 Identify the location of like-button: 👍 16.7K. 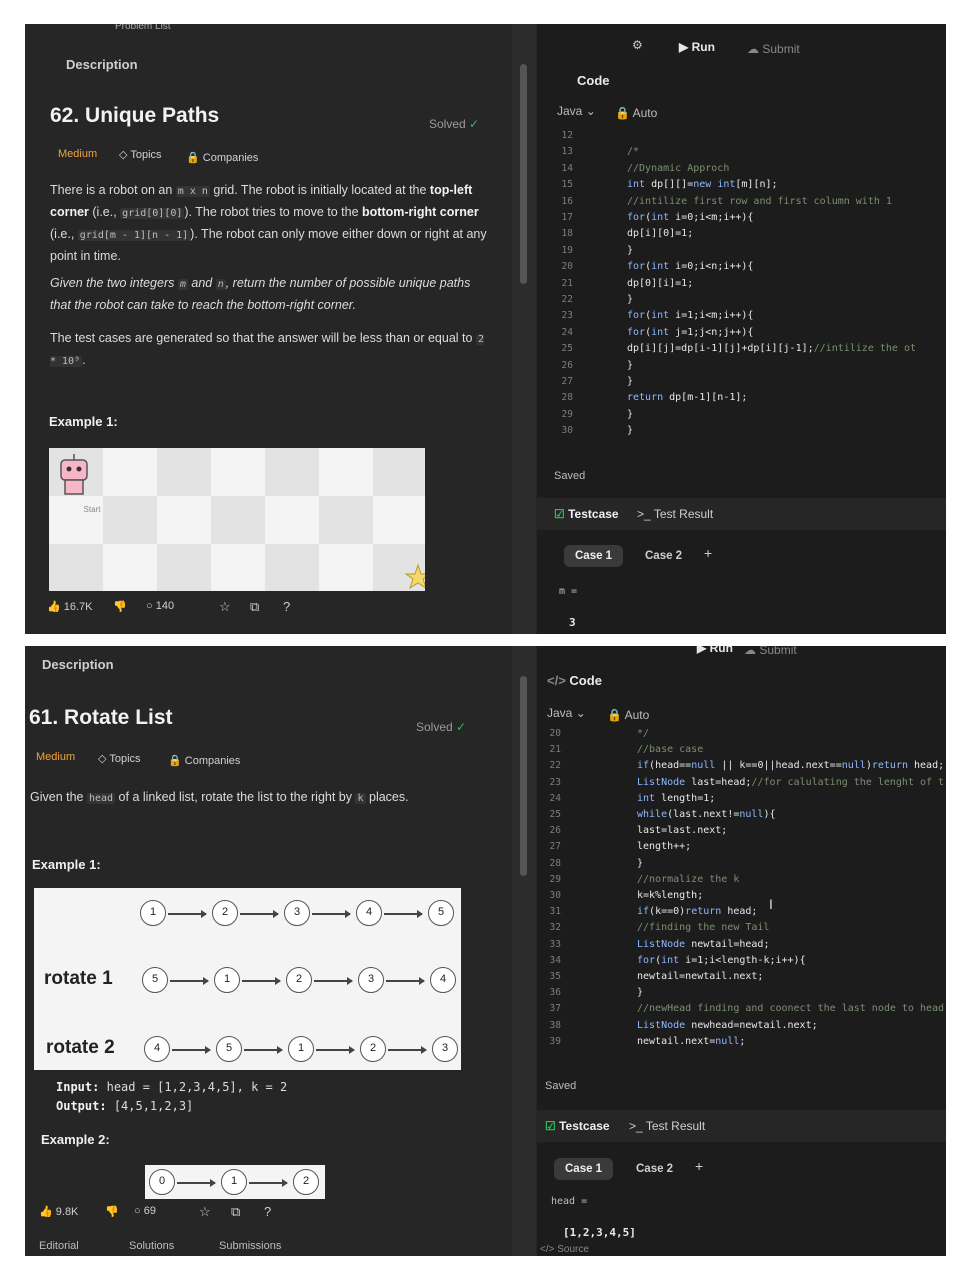
(70, 606).